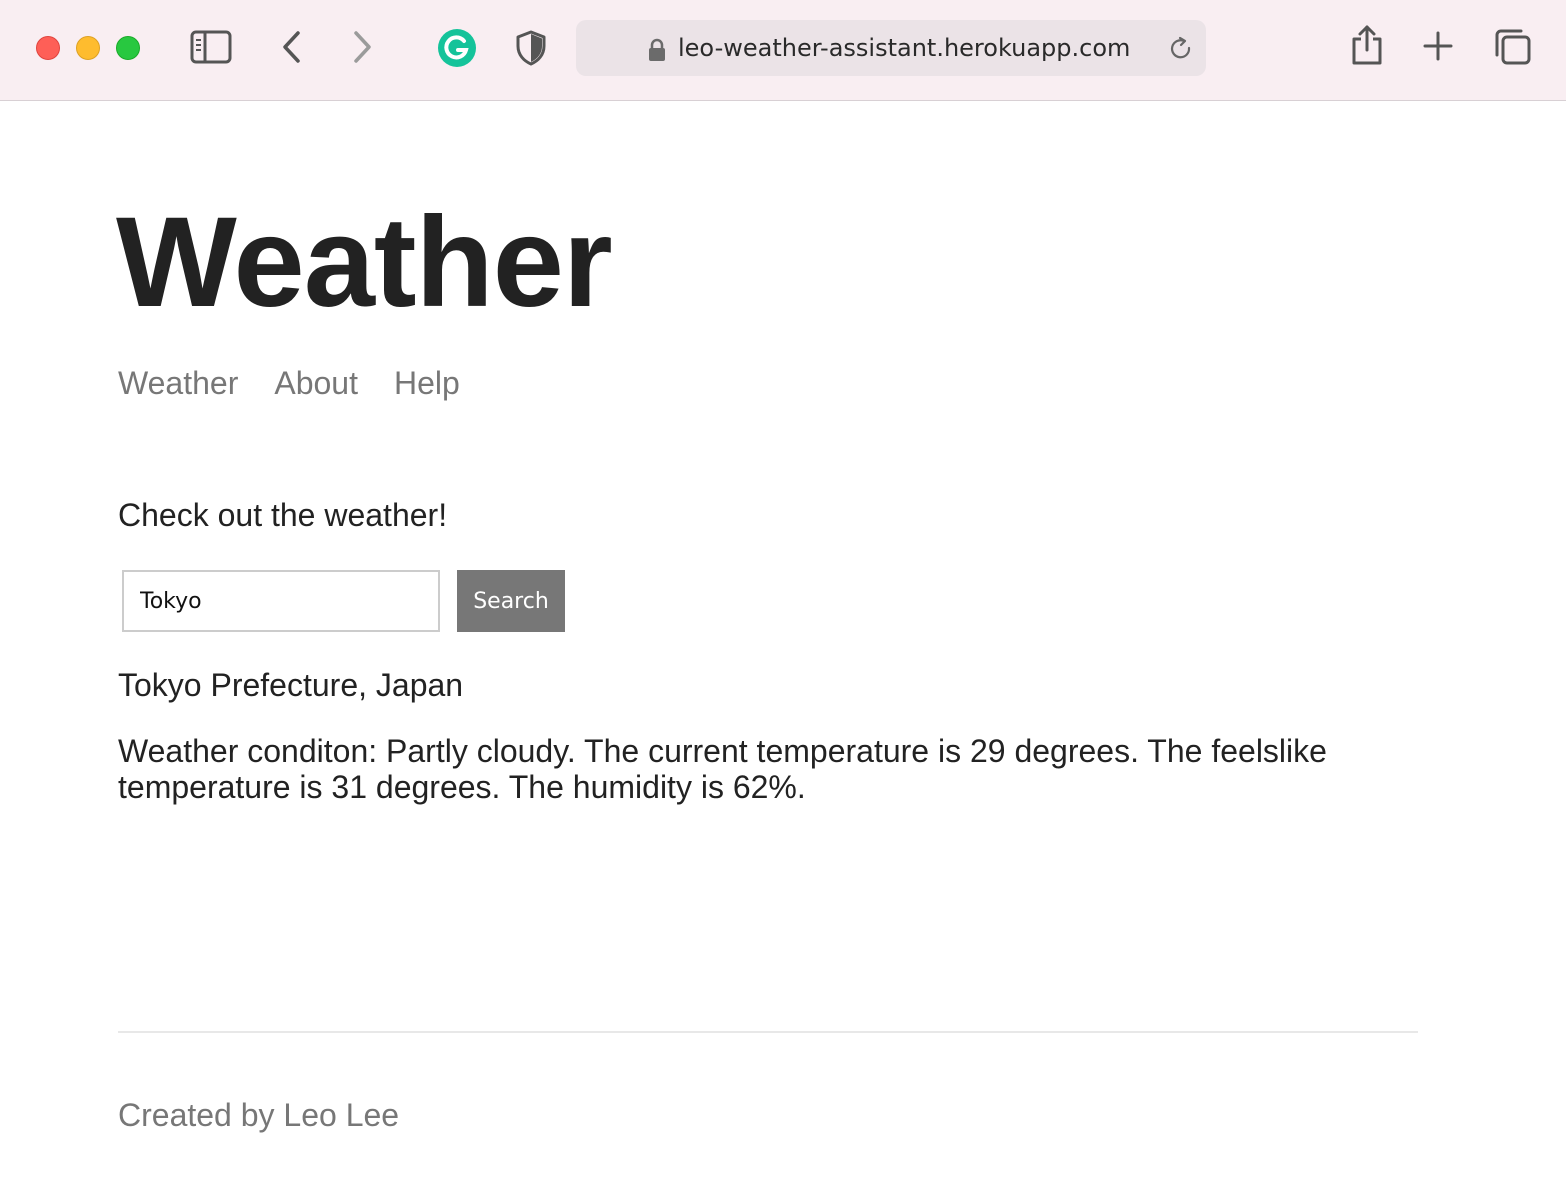 The width and height of the screenshot is (1566, 1182). Describe the element at coordinates (259, 1115) in the screenshot. I see `footer-credit: Created by Leo Lee` at that location.